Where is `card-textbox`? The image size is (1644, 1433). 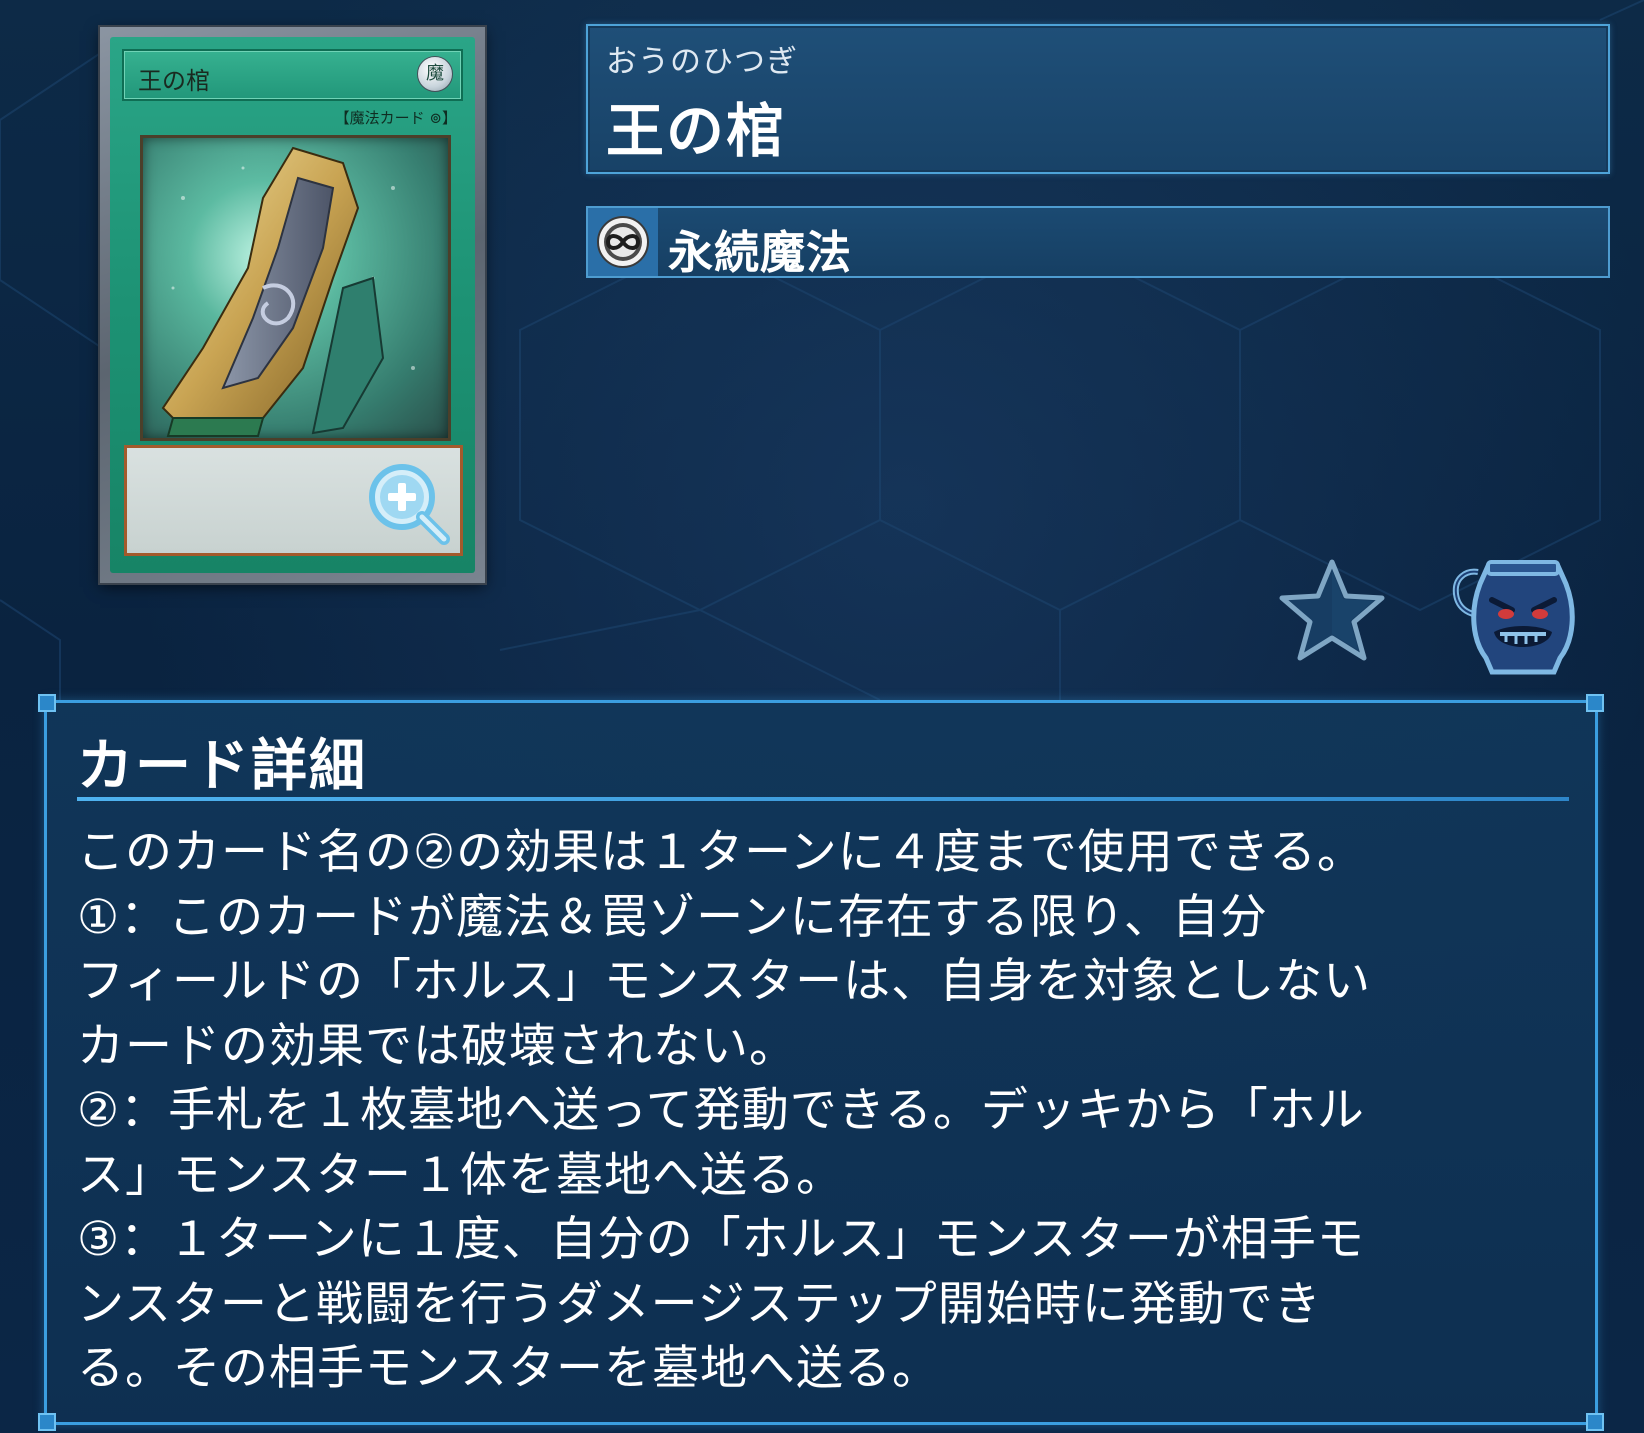 card-textbox is located at coordinates (293, 500).